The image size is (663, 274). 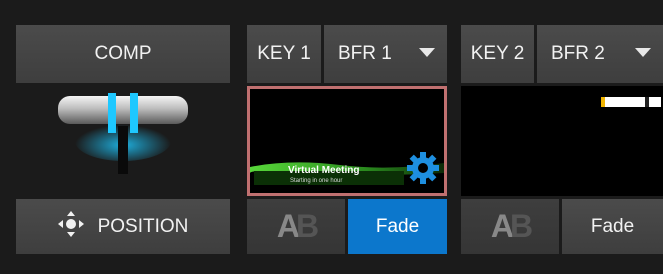 I want to click on key2-ab-button: AB, so click(x=510, y=226).